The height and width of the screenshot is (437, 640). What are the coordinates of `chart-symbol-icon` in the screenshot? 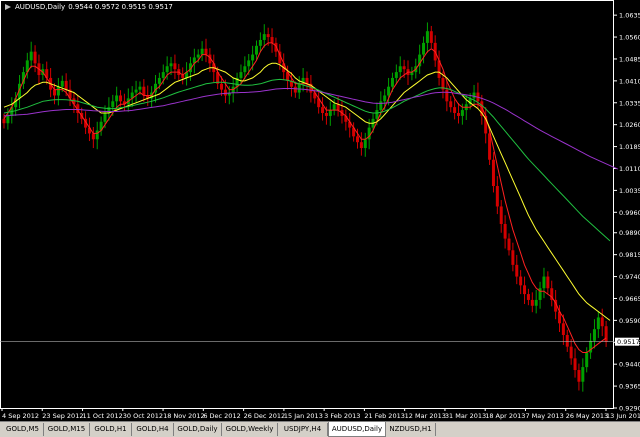 It's located at (8, 7).